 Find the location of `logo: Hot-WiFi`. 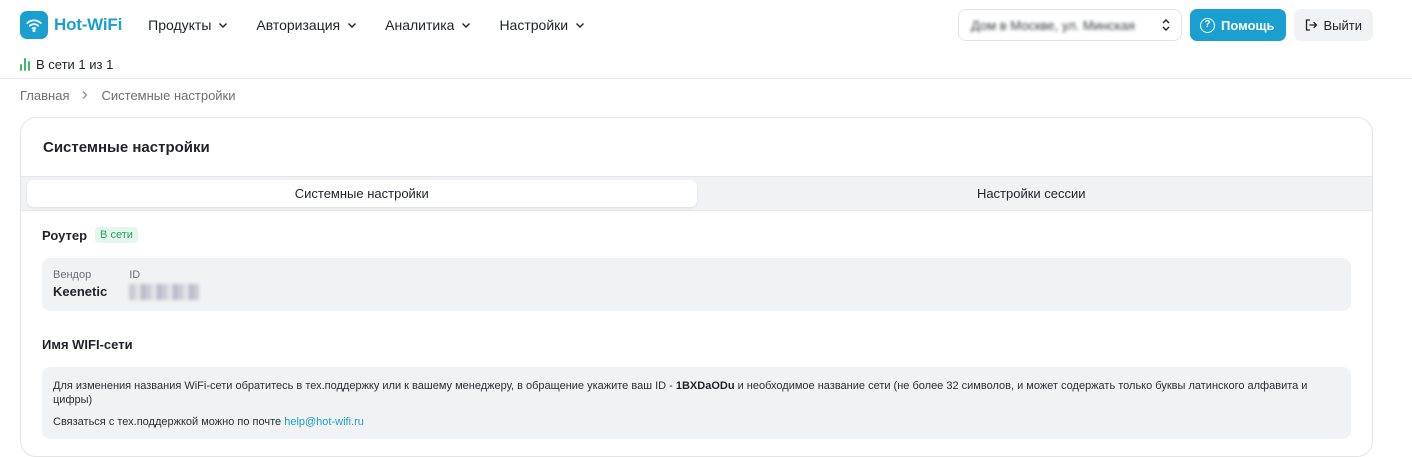

logo: Hot-WiFi is located at coordinates (71, 25).